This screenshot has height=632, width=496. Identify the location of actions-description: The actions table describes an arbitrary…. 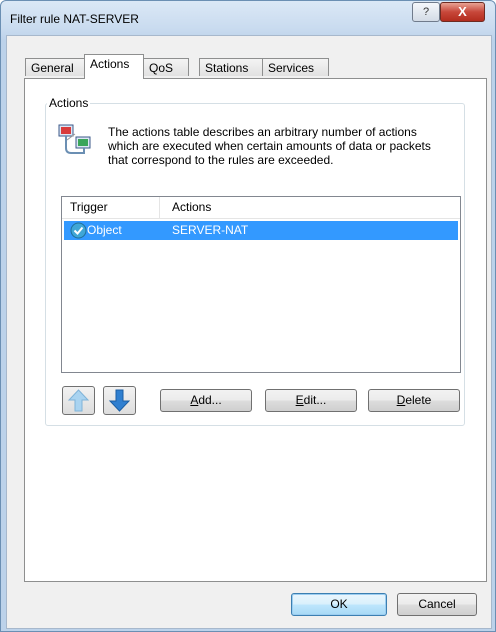
(269, 146).